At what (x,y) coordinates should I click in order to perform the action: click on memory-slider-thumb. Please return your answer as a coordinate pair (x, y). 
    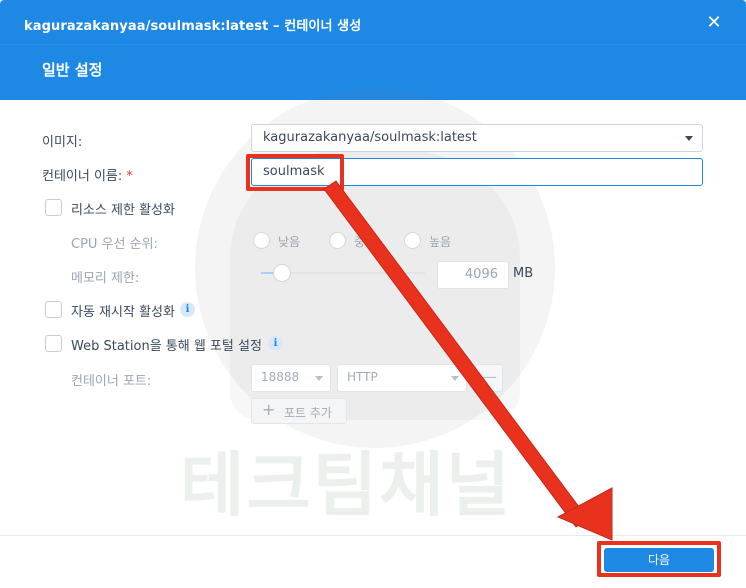
    Looking at the image, I should click on (281, 273).